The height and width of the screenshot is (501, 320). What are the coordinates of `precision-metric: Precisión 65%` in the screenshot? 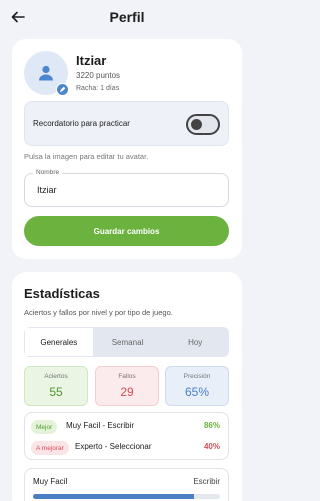 It's located at (197, 386).